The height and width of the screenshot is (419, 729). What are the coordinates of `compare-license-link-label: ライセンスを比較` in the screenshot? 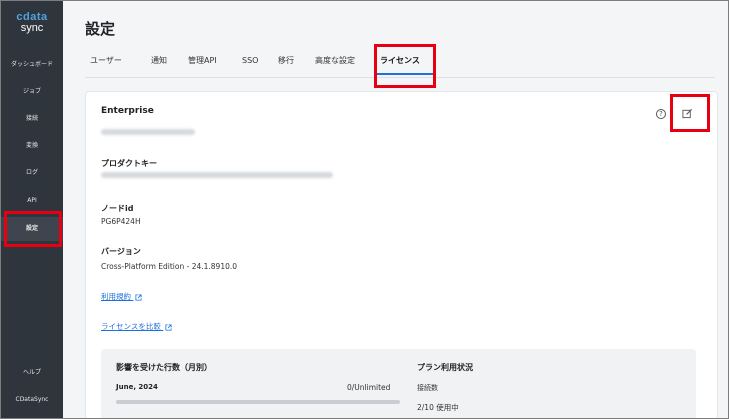 It's located at (131, 326).